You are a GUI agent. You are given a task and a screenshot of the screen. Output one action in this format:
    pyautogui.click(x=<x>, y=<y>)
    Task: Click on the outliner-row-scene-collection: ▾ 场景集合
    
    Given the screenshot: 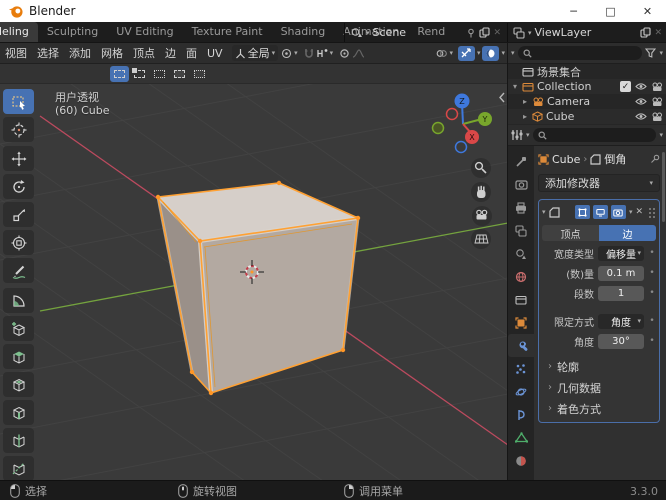 What is the action you would take?
    pyautogui.click(x=587, y=71)
    